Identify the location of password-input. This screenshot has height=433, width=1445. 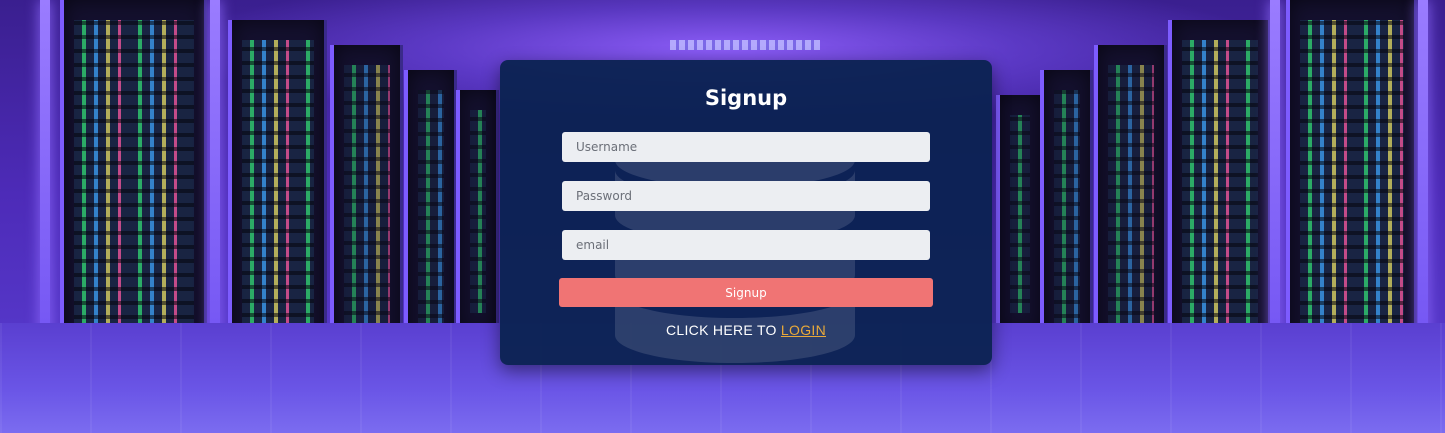
(746, 196).